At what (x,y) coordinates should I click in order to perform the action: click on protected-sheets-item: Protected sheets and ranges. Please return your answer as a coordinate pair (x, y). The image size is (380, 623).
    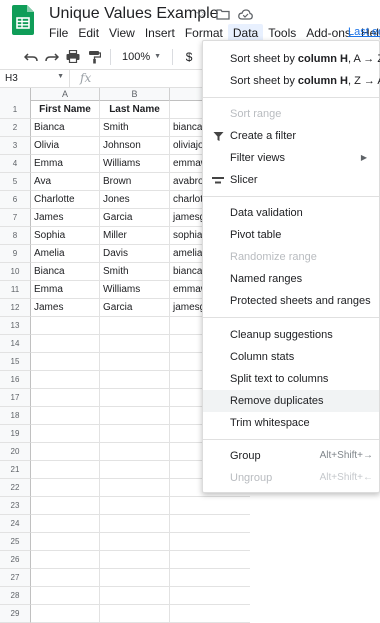
    Looking at the image, I should click on (291, 301).